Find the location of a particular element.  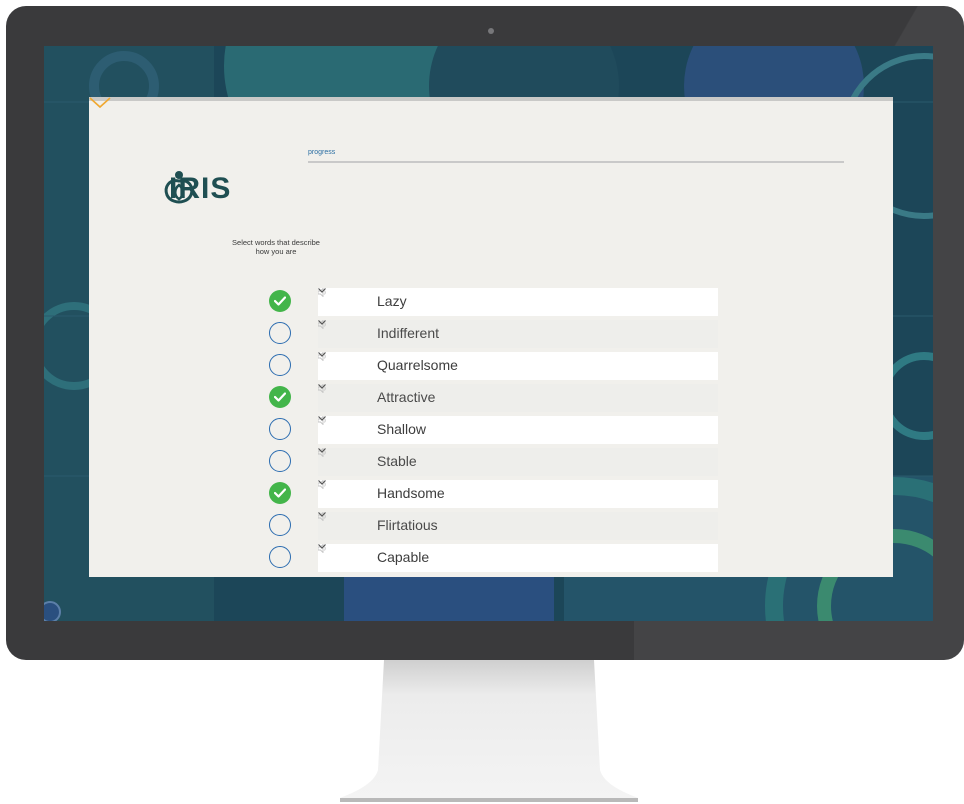

progress-label: progress is located at coordinates (322, 152).